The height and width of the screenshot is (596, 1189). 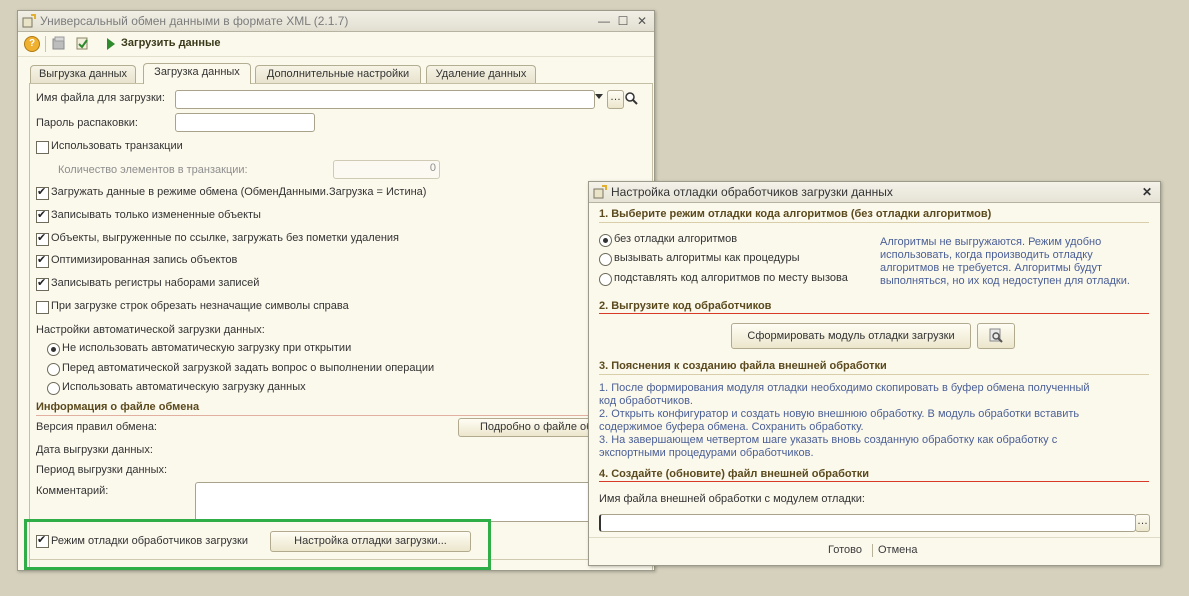 What do you see at coordinates (605, 240) in the screenshot?
I see `algo-mode-none-radio` at bounding box center [605, 240].